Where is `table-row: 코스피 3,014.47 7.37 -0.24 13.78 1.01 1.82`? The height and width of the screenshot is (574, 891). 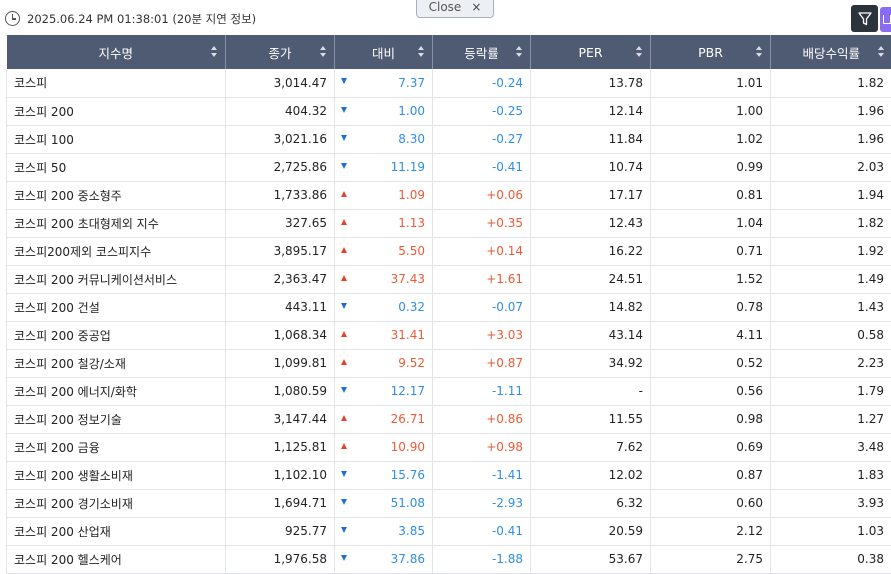 table-row: 코스피 3,014.47 7.37 -0.24 13.78 1.01 1.82 is located at coordinates (448, 83).